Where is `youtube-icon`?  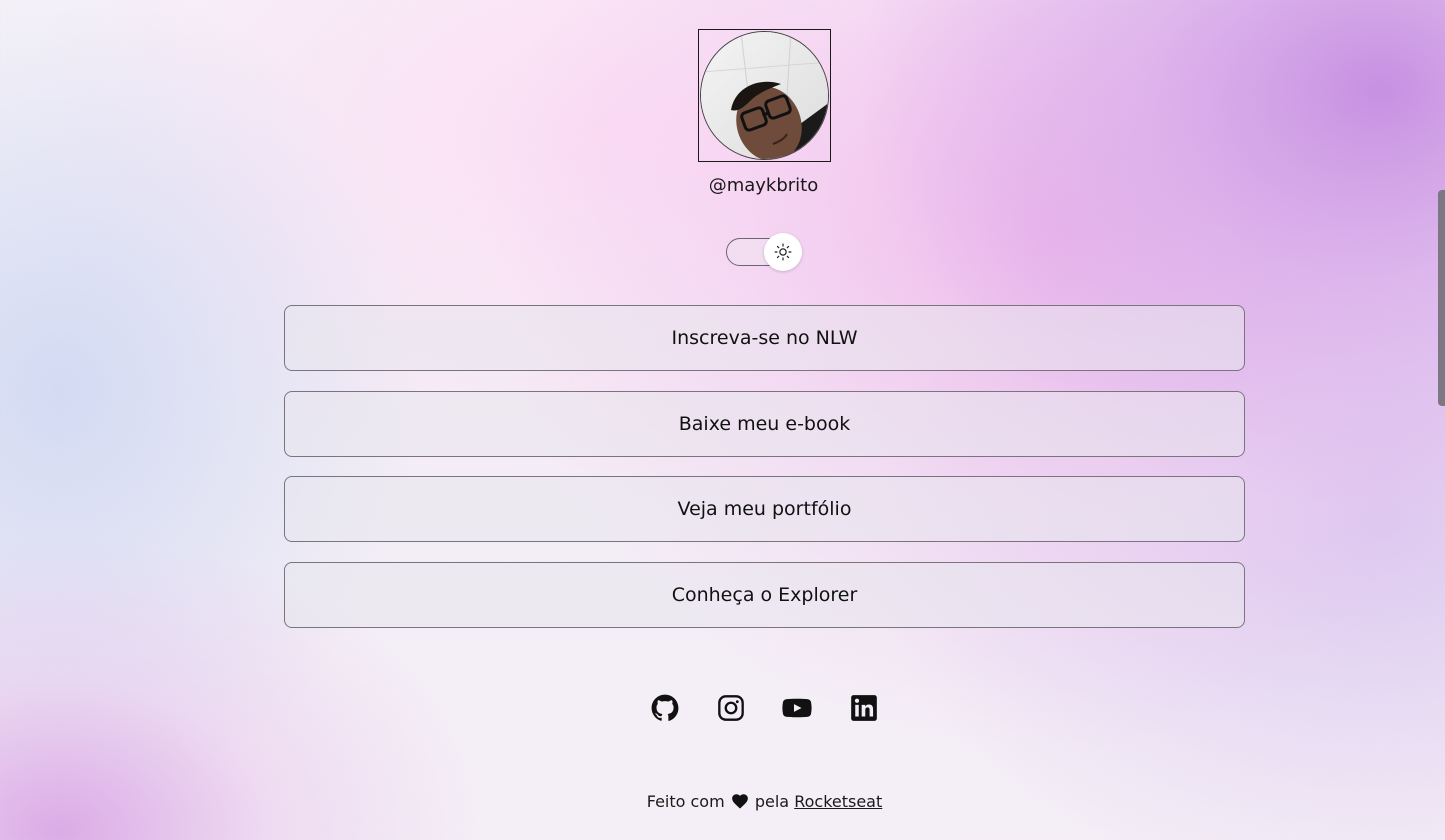
youtube-icon is located at coordinates (797, 708).